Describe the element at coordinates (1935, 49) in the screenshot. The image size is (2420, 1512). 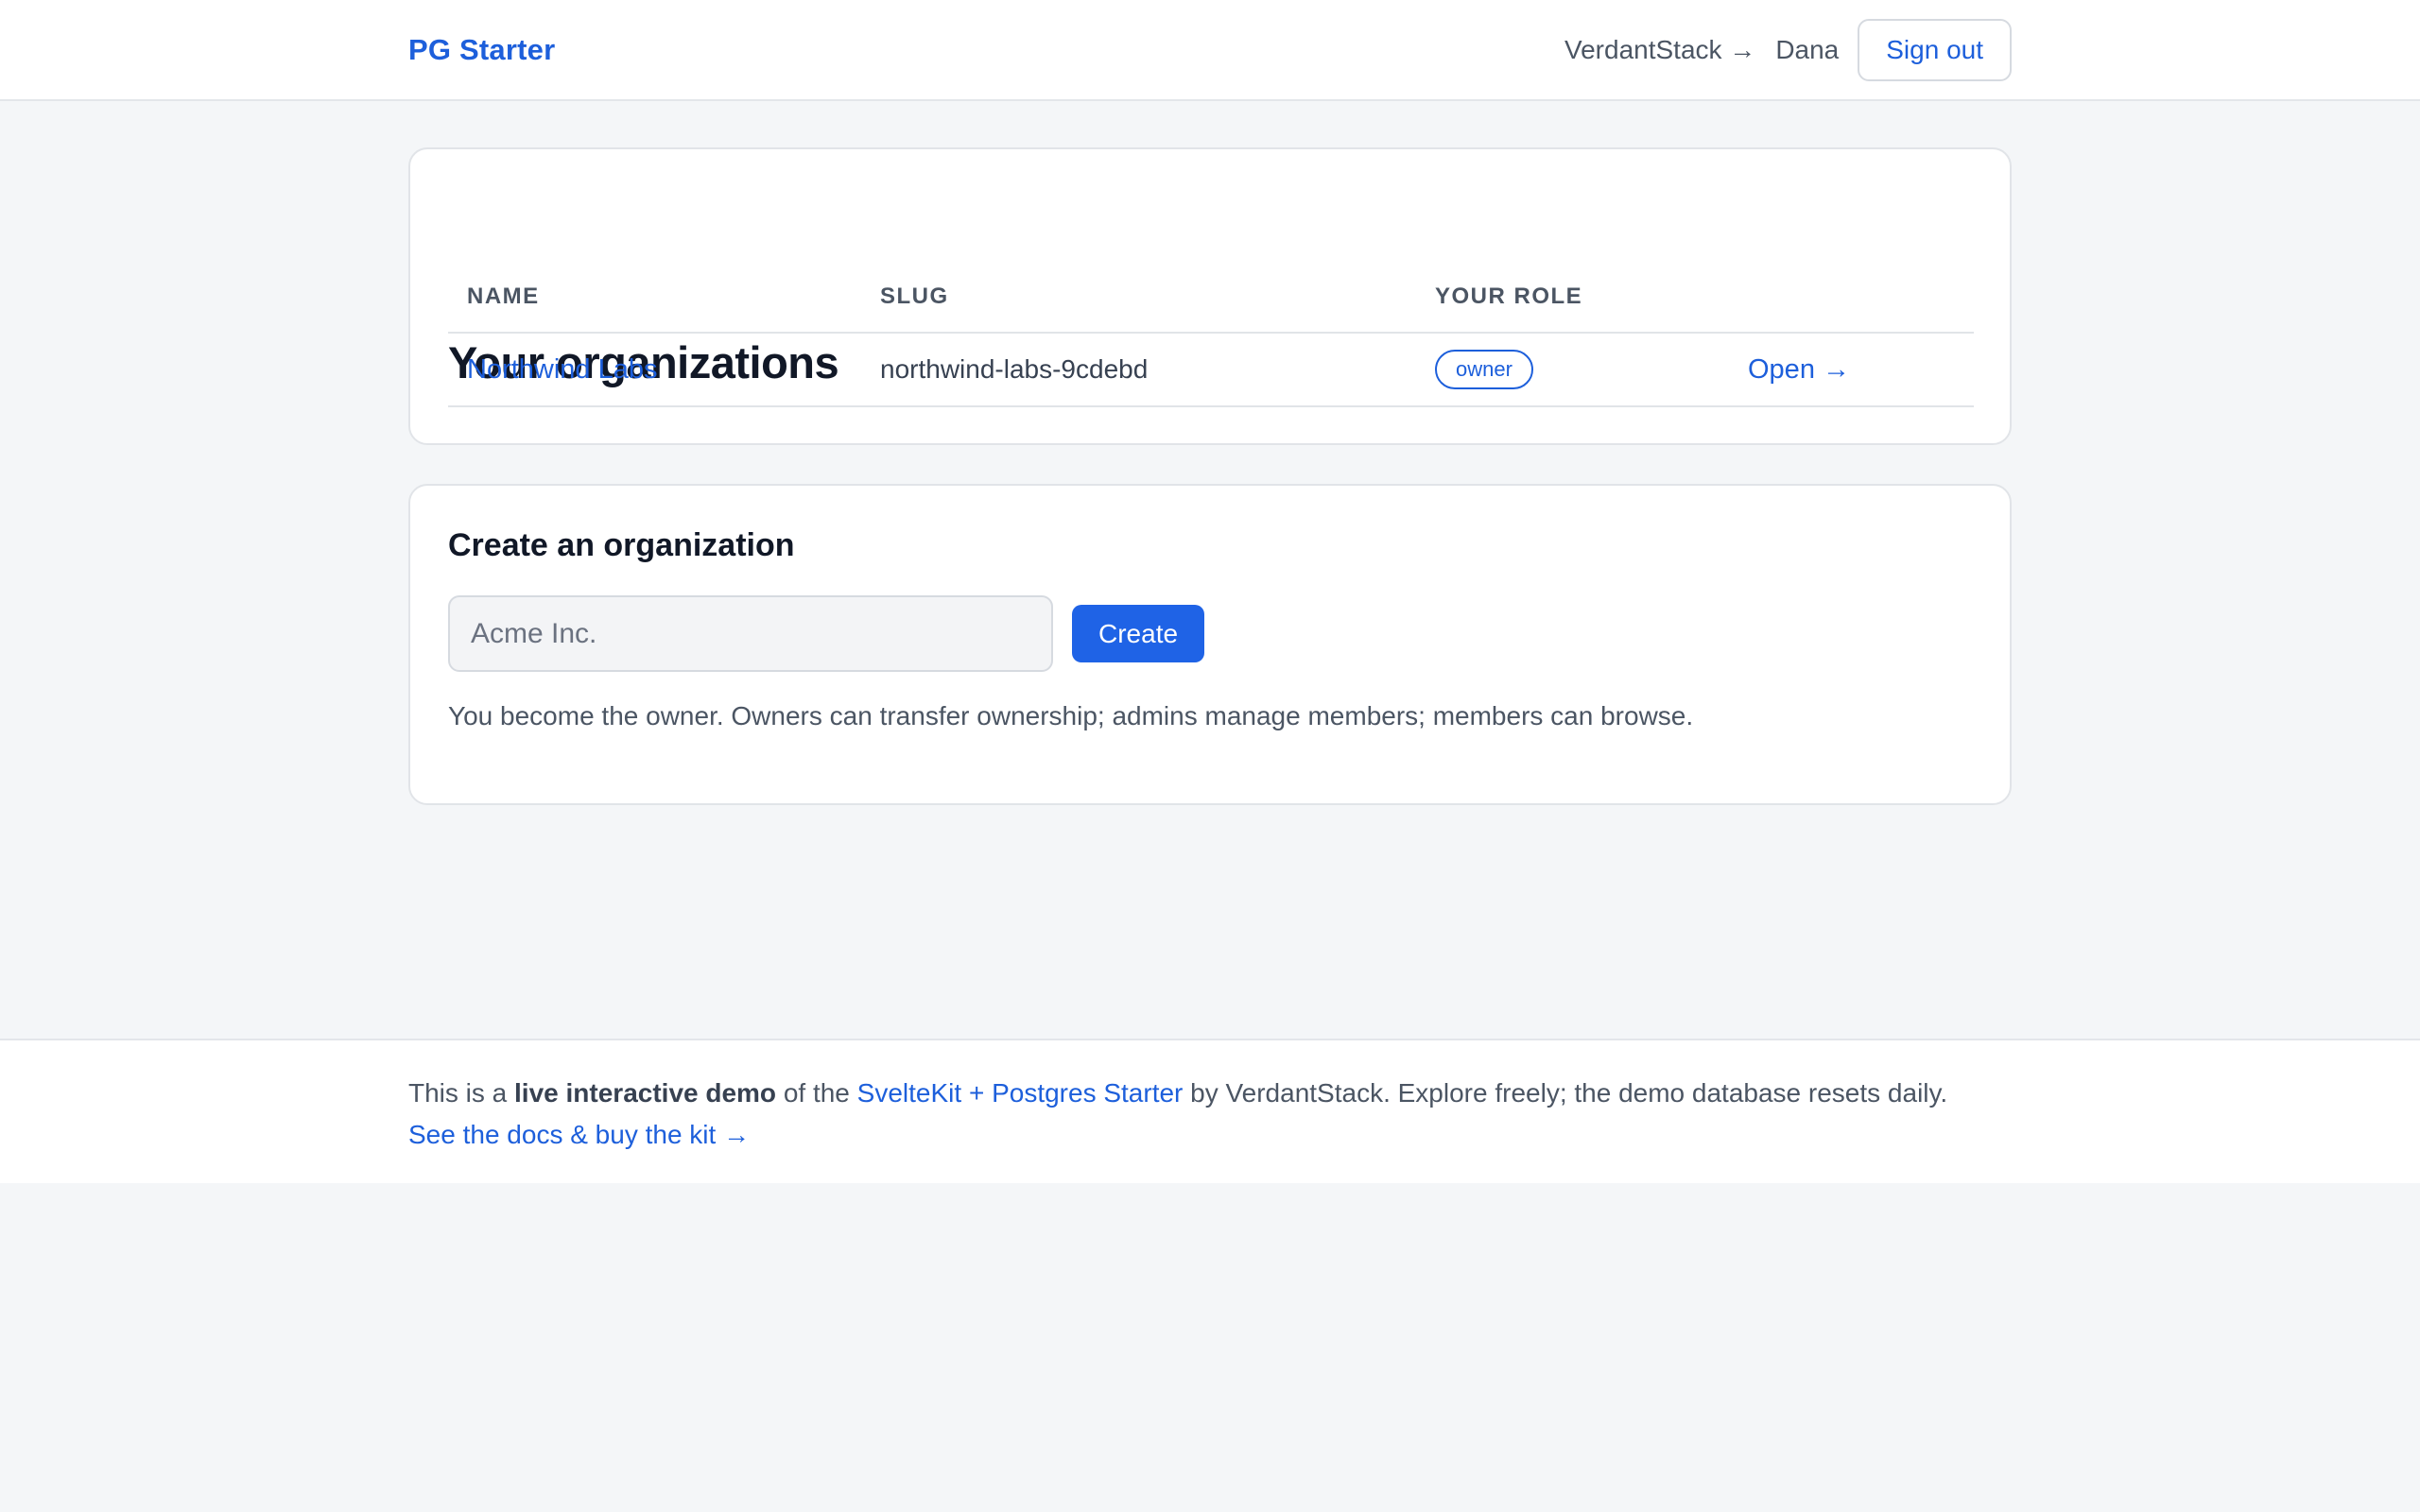
I see `sign-out-button: Sign out` at that location.